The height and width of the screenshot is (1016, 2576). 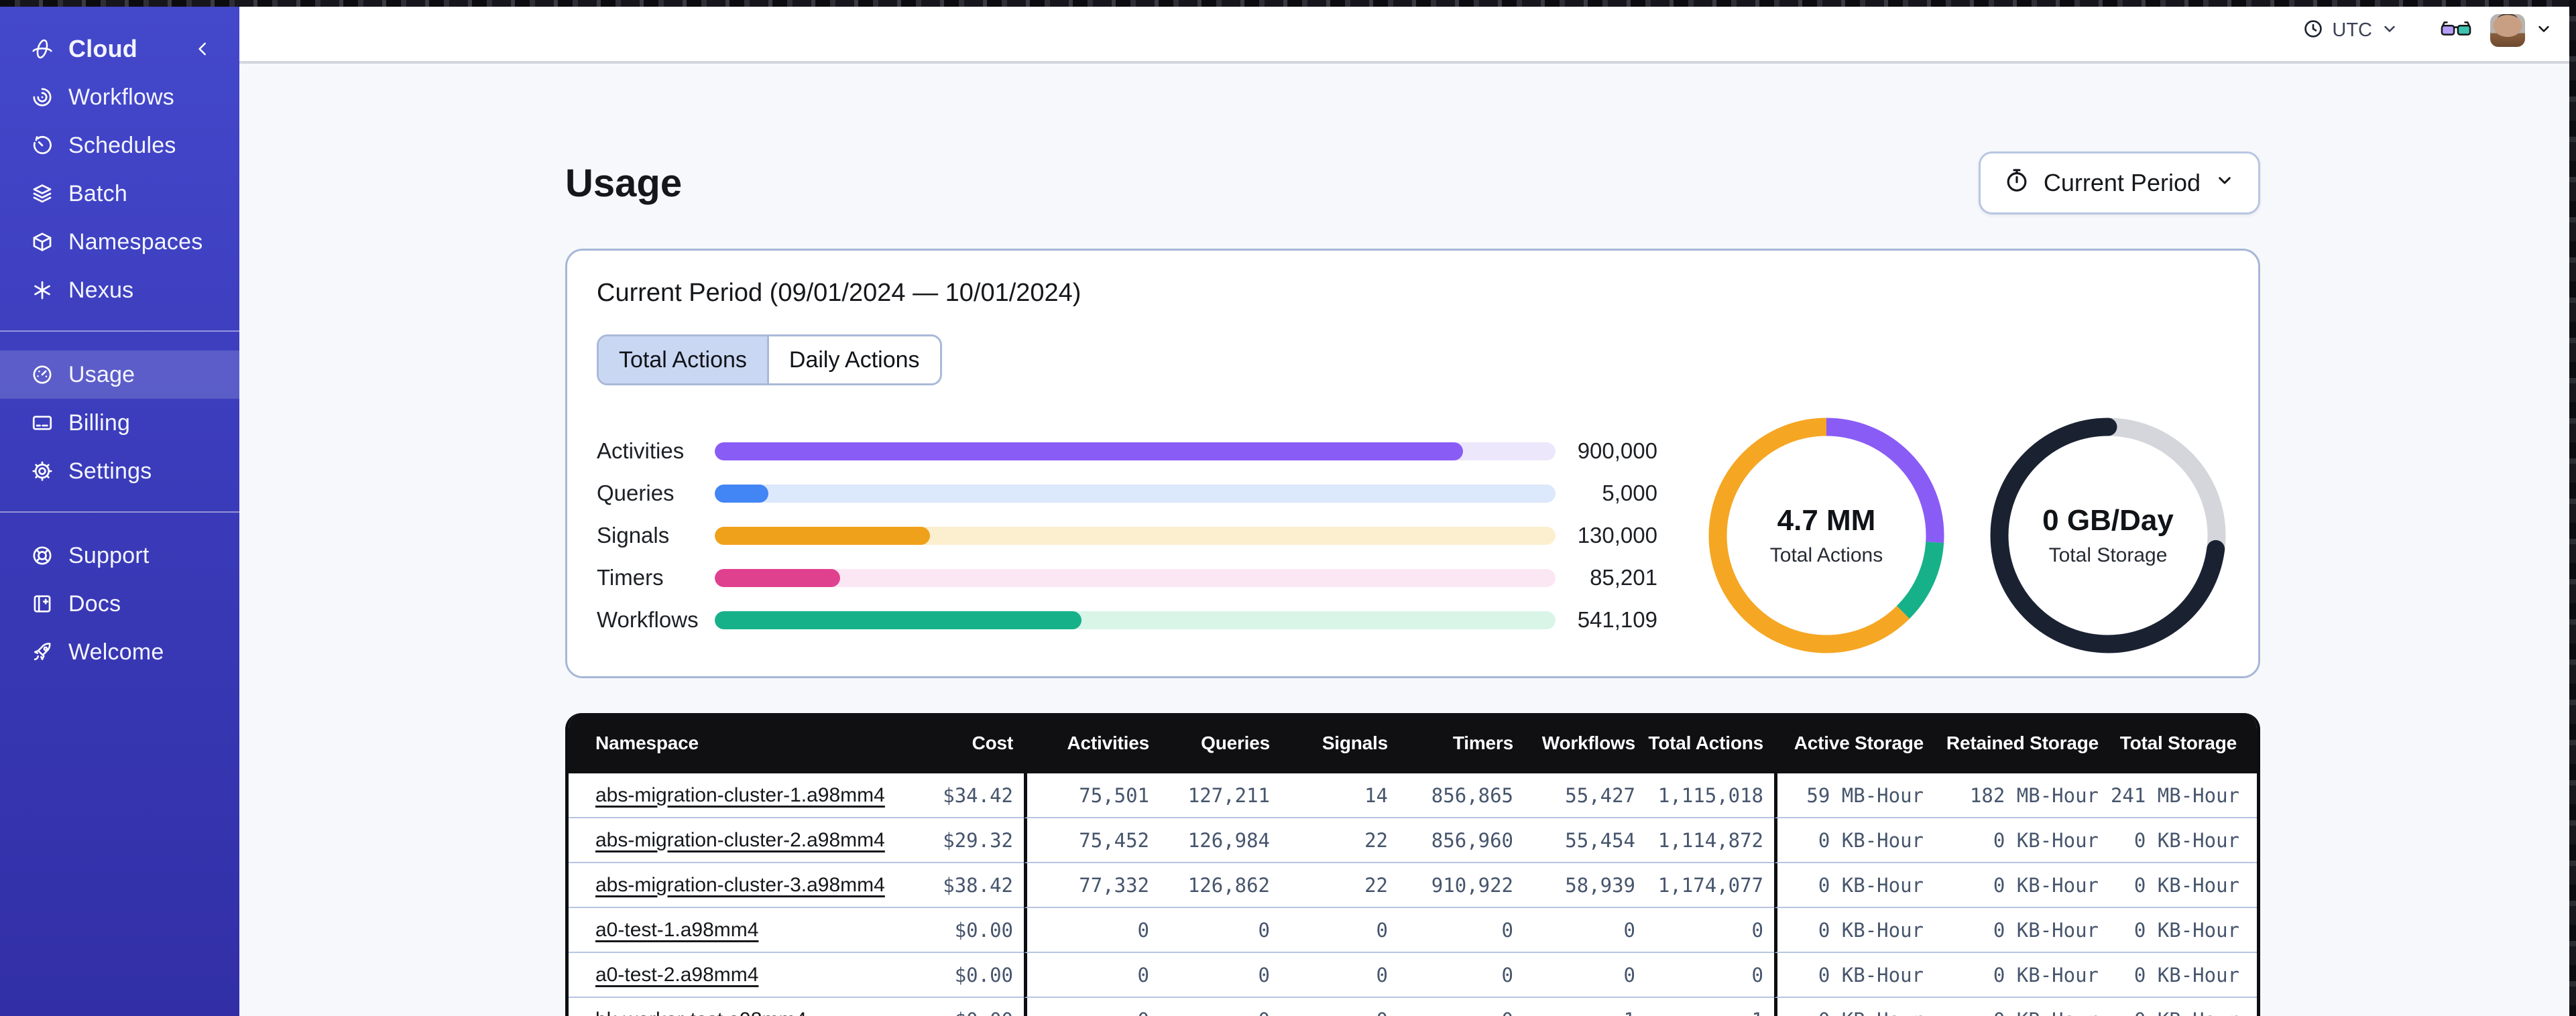 I want to click on cell-active-storage: 59 MB-Hour, so click(x=1854, y=795).